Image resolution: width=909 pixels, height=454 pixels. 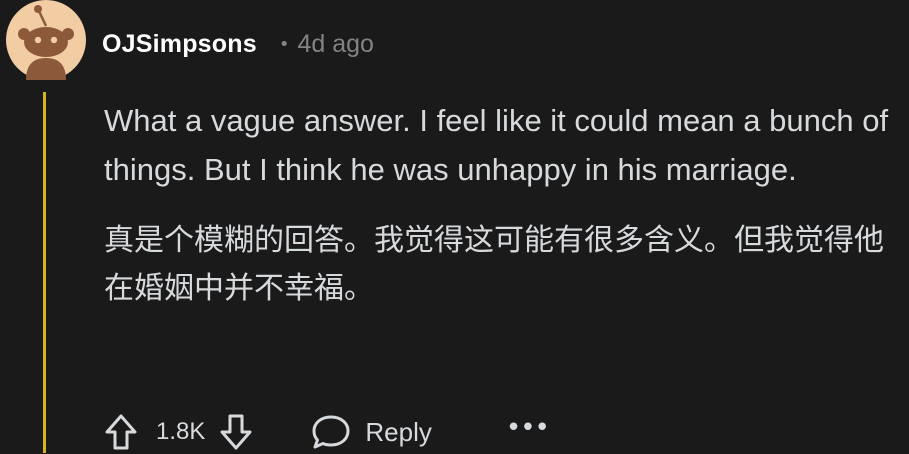 I want to click on comment-actions: 1.8K Reply •••, so click(x=327, y=432).